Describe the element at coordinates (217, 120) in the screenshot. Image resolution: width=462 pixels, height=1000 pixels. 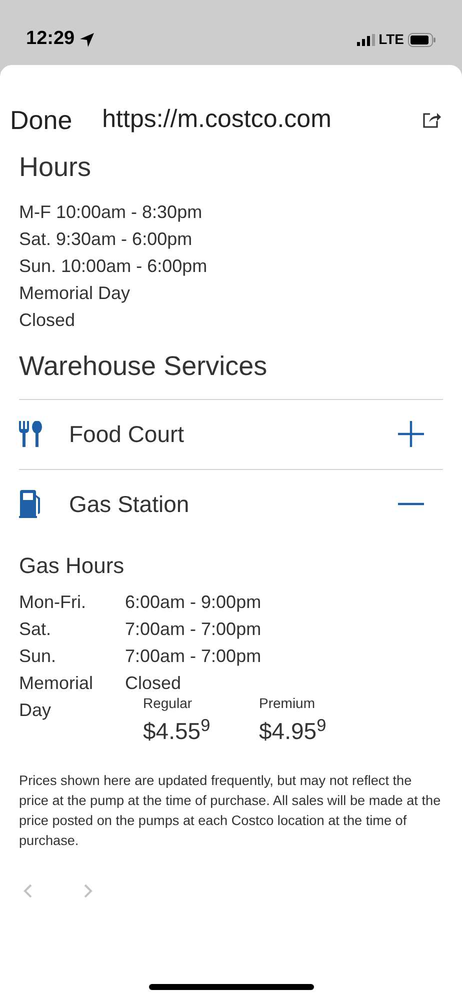
I see `url-text: https://m.costco.com` at that location.